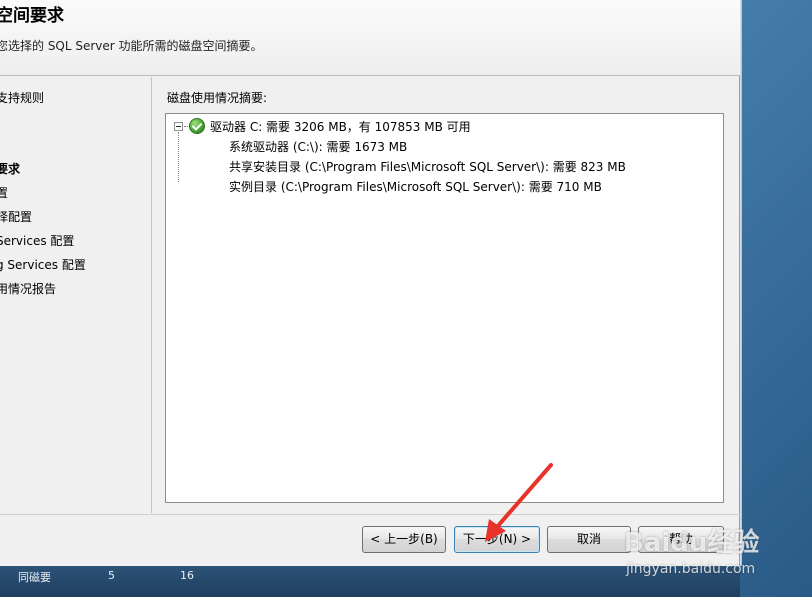 The height and width of the screenshot is (597, 812). Describe the element at coordinates (692, 543) in the screenshot. I see `watermark-logo: Baidu经验` at that location.